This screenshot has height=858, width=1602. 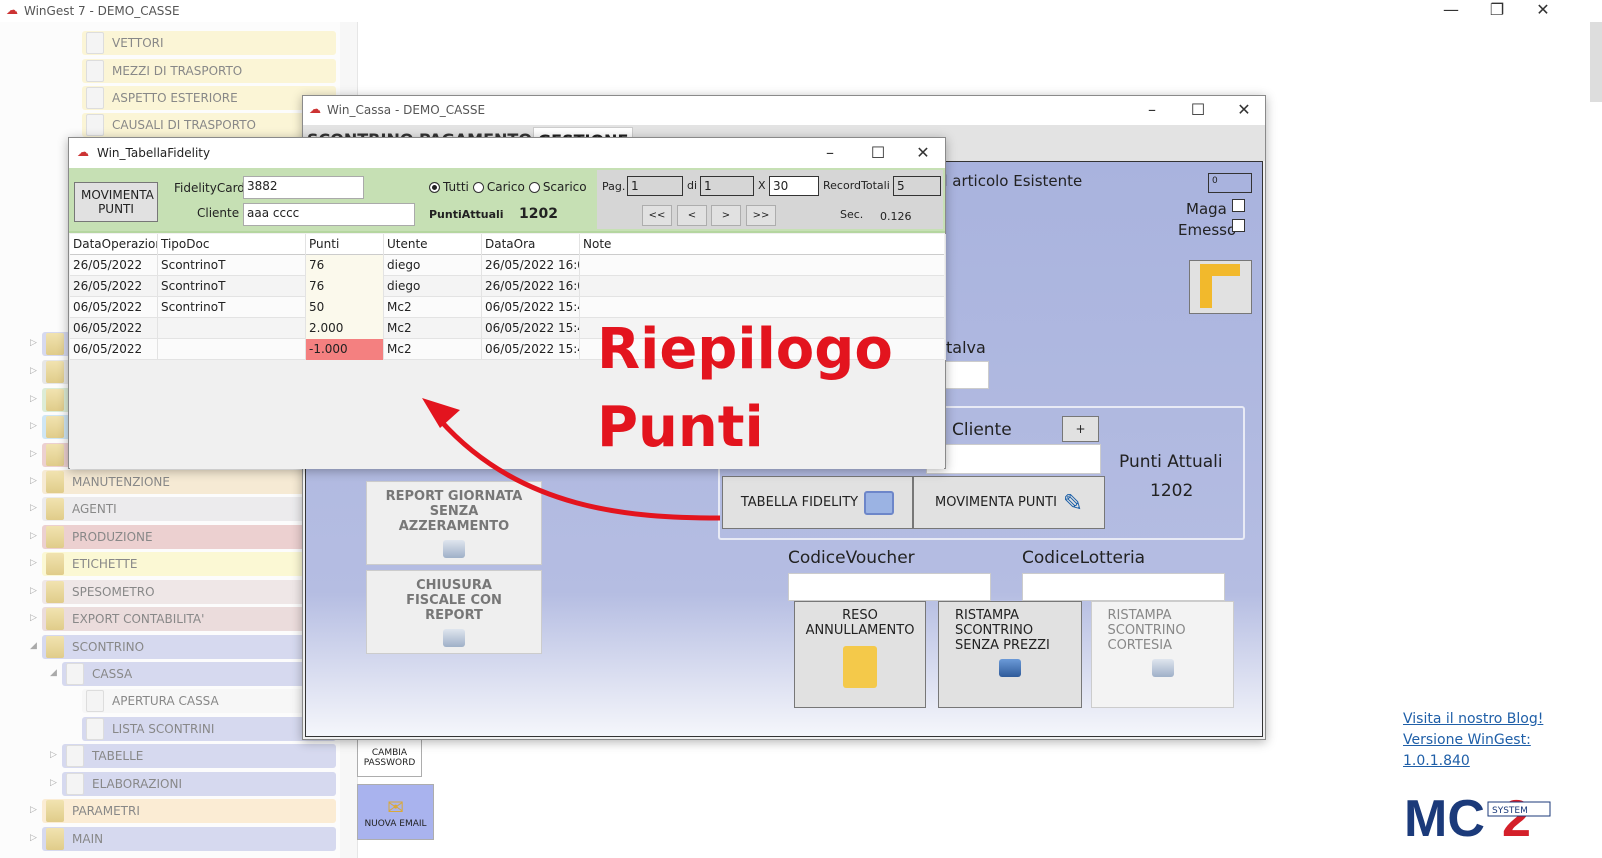 I want to click on tree-item: MAIN, so click(x=189, y=839).